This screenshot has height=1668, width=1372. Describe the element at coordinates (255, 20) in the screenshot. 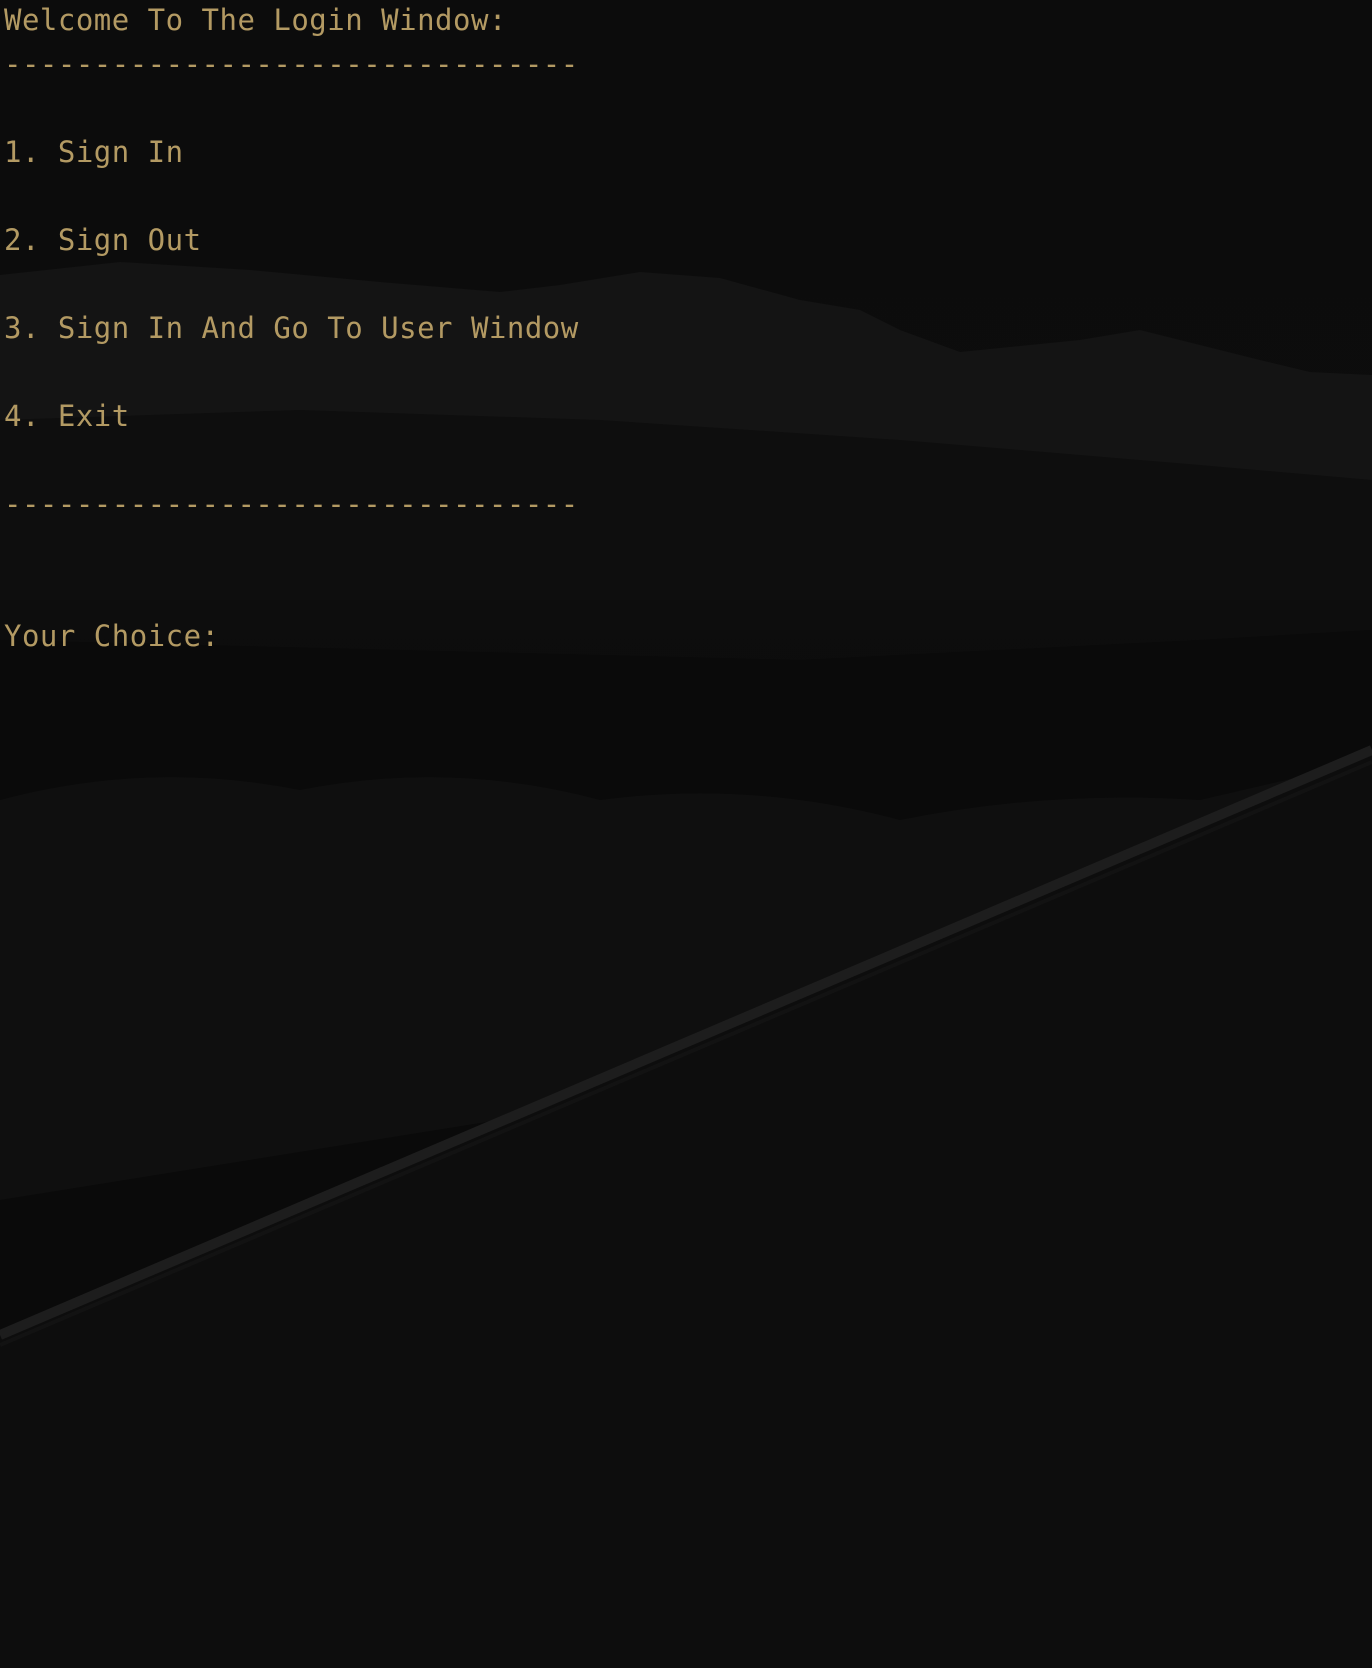

I see `window-title-line: Welcome To The Login Window:` at that location.